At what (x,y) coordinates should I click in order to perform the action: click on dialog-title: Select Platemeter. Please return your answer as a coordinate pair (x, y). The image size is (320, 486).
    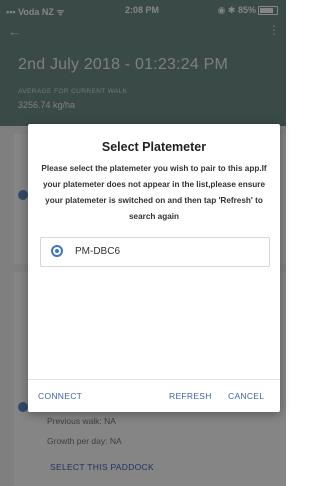
    Looking at the image, I should click on (154, 147).